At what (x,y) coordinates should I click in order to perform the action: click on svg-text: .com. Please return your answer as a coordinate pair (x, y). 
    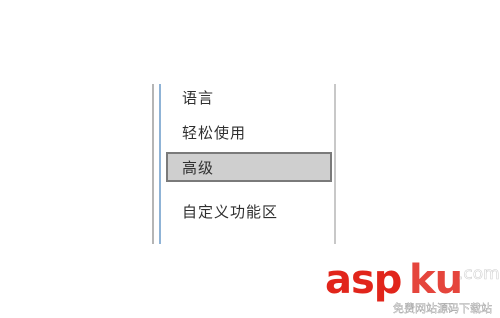
    Looking at the image, I should click on (478, 274).